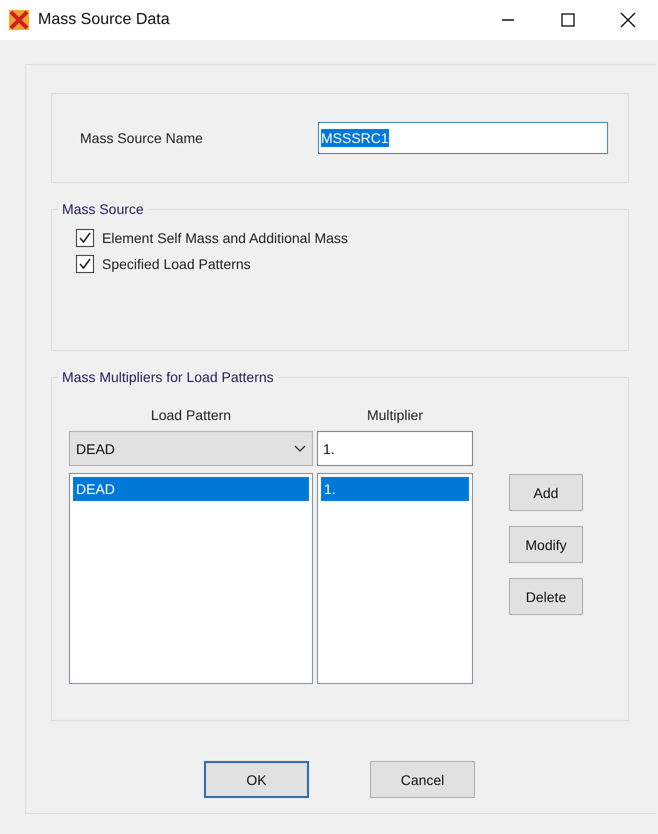 This screenshot has width=658, height=834. Describe the element at coordinates (191, 448) in the screenshot. I see `load-pattern-dropdown: DEAD` at that location.